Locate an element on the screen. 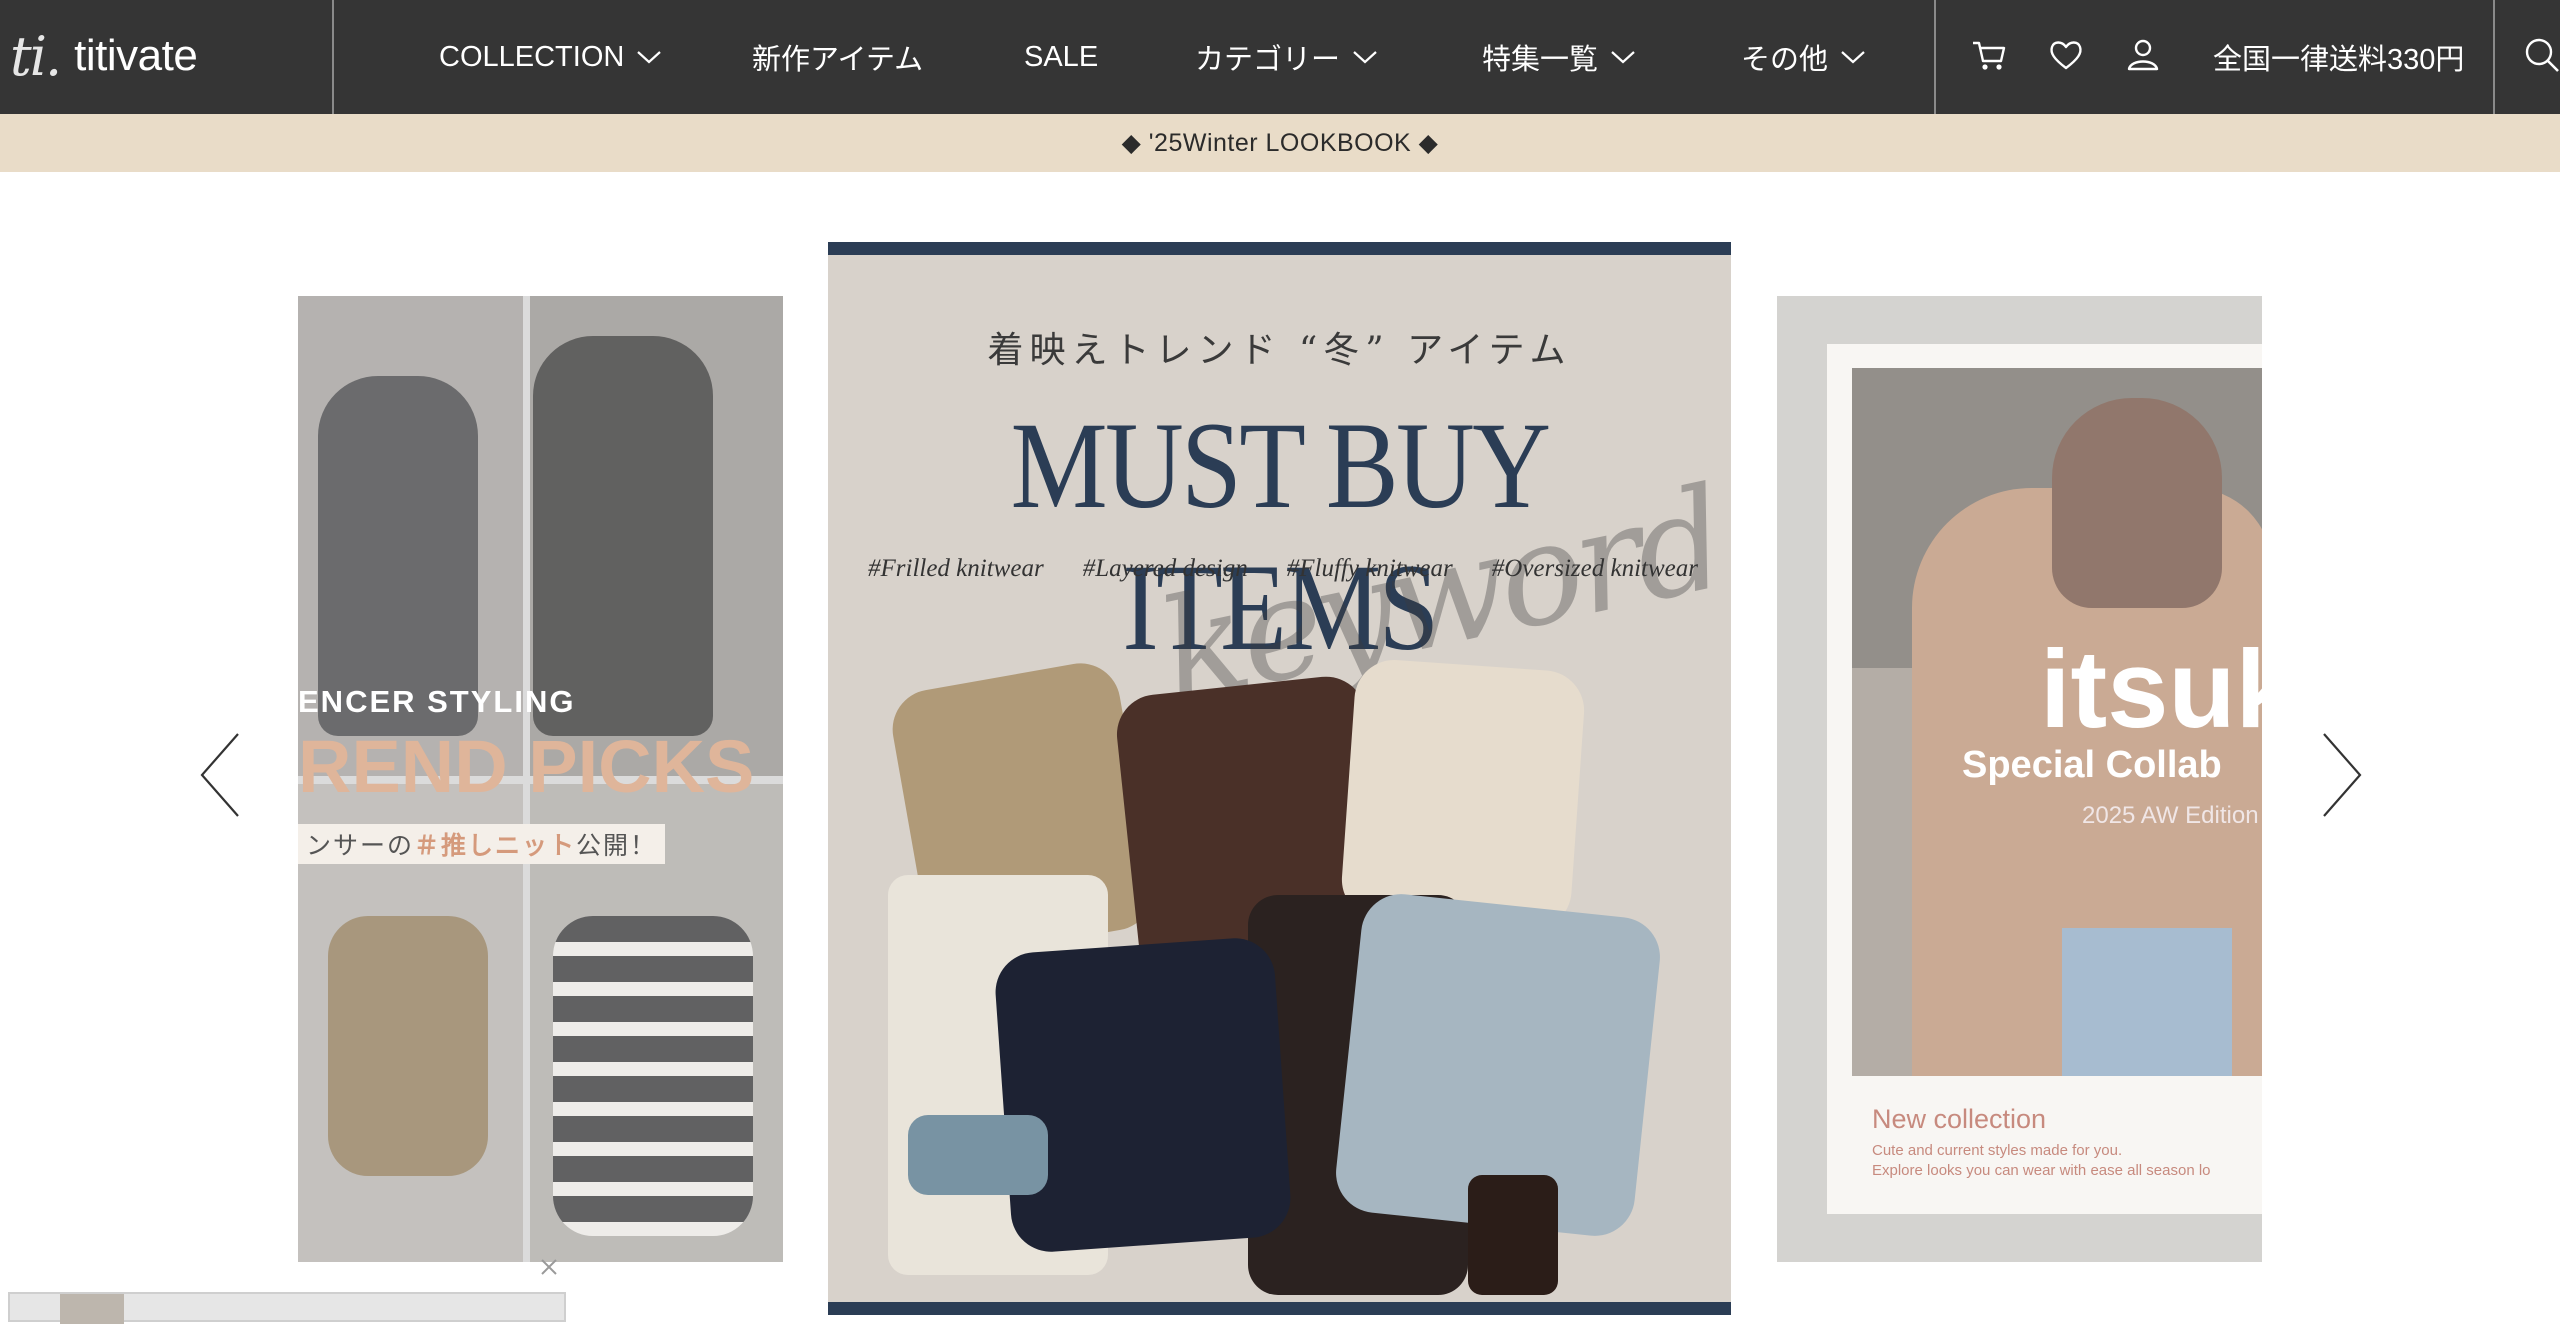 This screenshot has height=1324, width=2560. slide-edition: 2025 AW Edition is located at coordinates (2170, 815).